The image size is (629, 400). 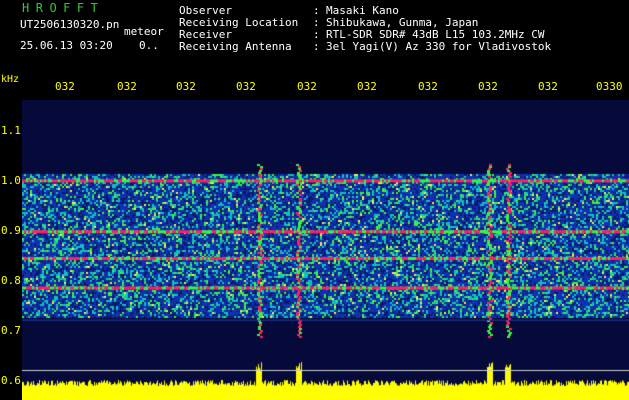 I want to click on y-tick-label: 0.8, so click(x=11, y=280).